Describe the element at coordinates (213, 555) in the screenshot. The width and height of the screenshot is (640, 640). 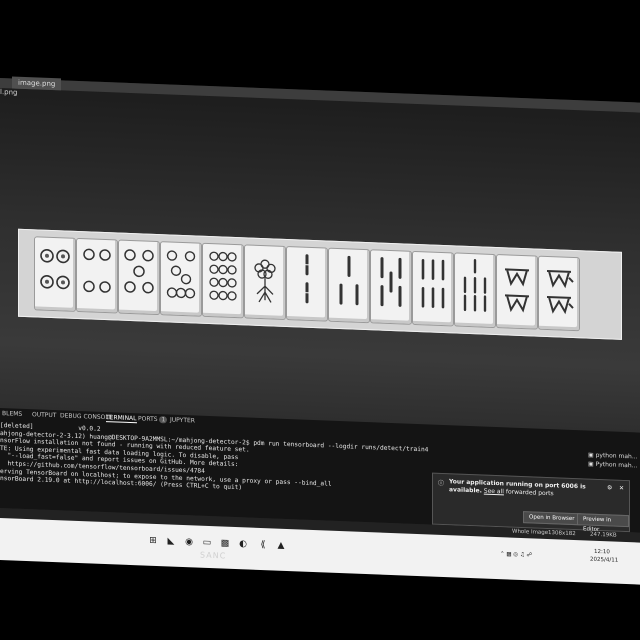
I see `monitor-brand-logo: SANC` at that location.